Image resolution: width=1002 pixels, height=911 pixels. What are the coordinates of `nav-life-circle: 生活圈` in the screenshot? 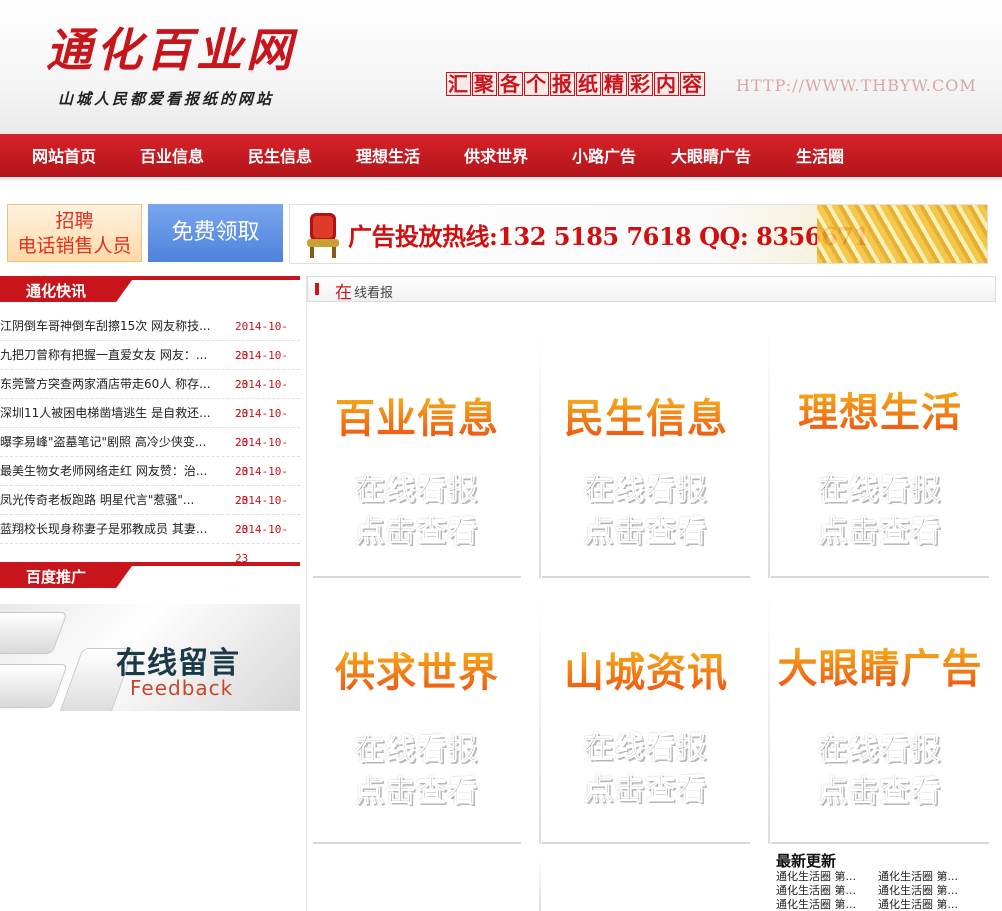 It's located at (820, 157).